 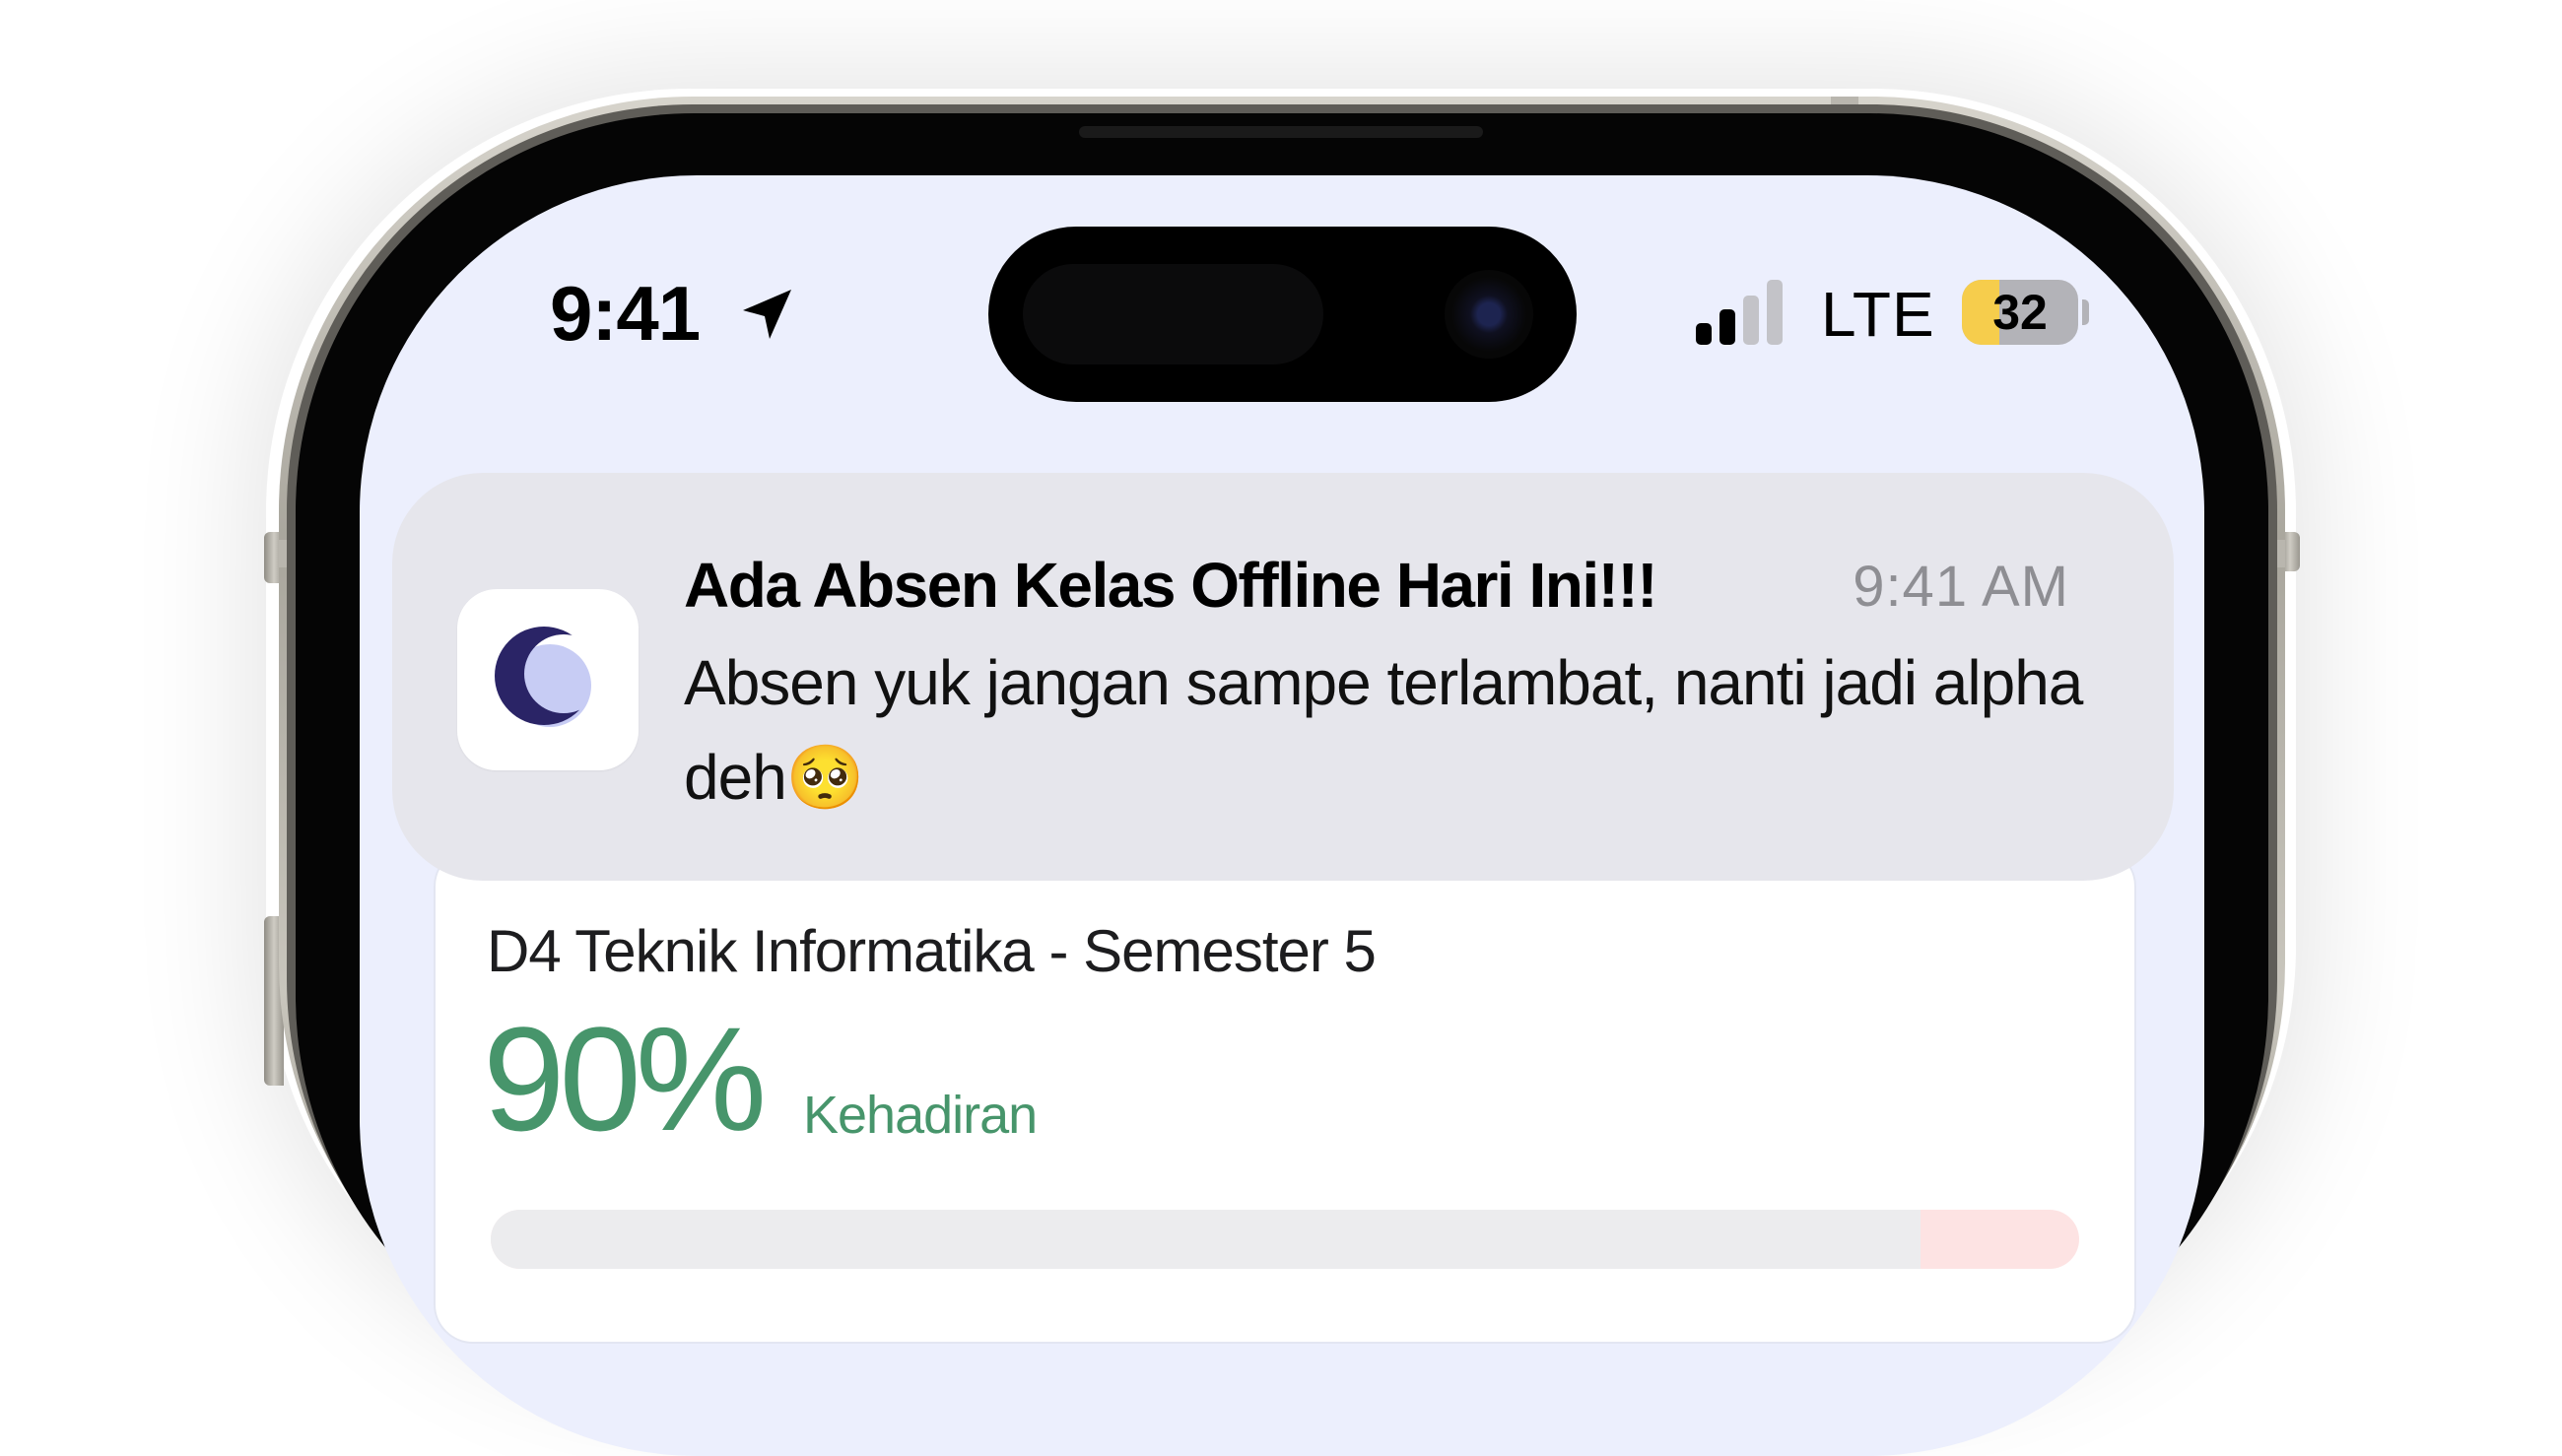 I want to click on battery-level: 32, so click(x=2020, y=312).